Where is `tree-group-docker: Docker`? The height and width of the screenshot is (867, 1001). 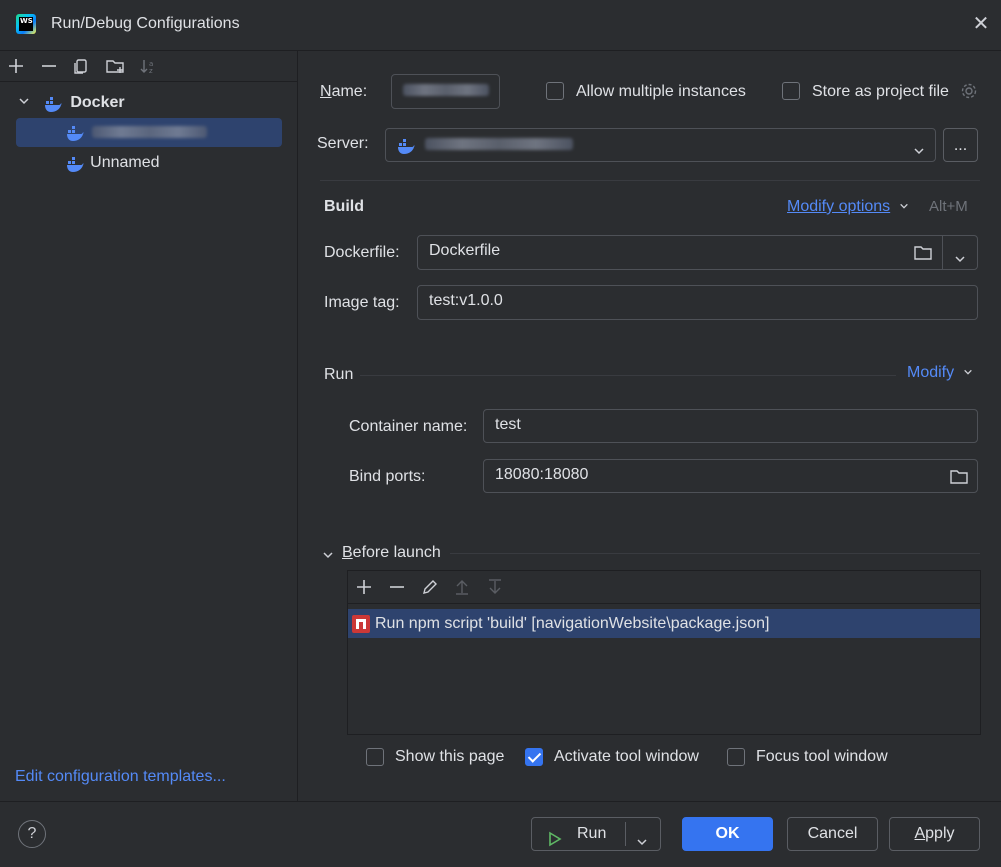
tree-group-docker: Docker is located at coordinates (71, 103).